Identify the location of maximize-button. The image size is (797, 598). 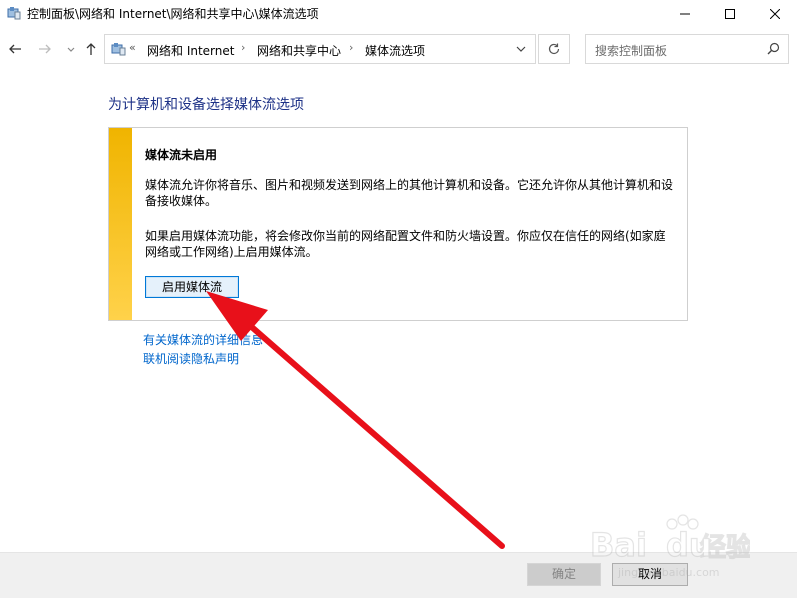
(730, 14).